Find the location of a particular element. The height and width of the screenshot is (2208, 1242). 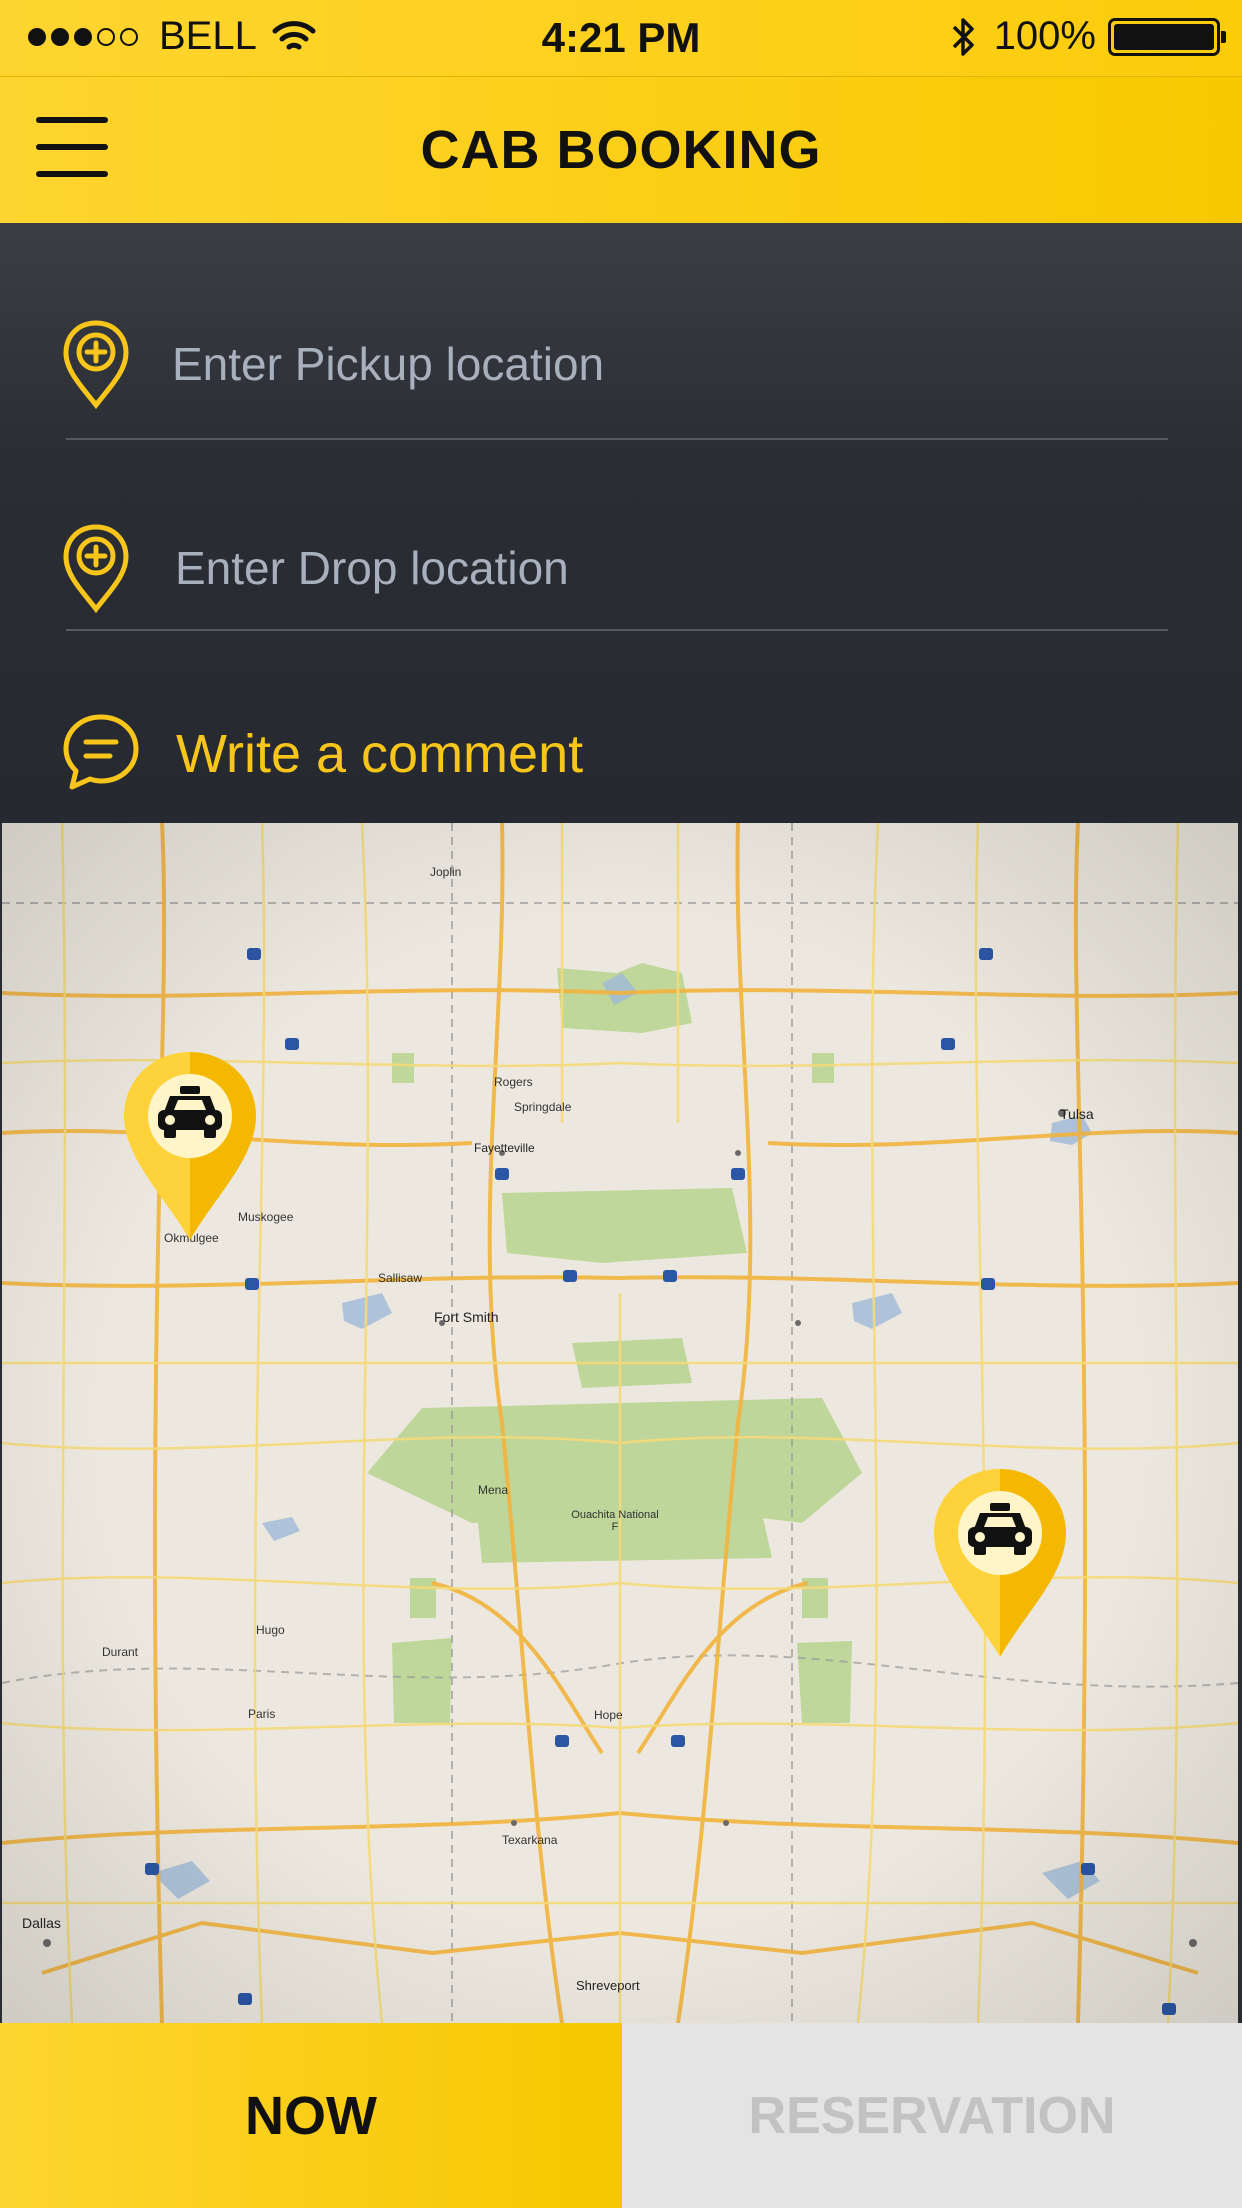

battery-icon is located at coordinates (1167, 36).